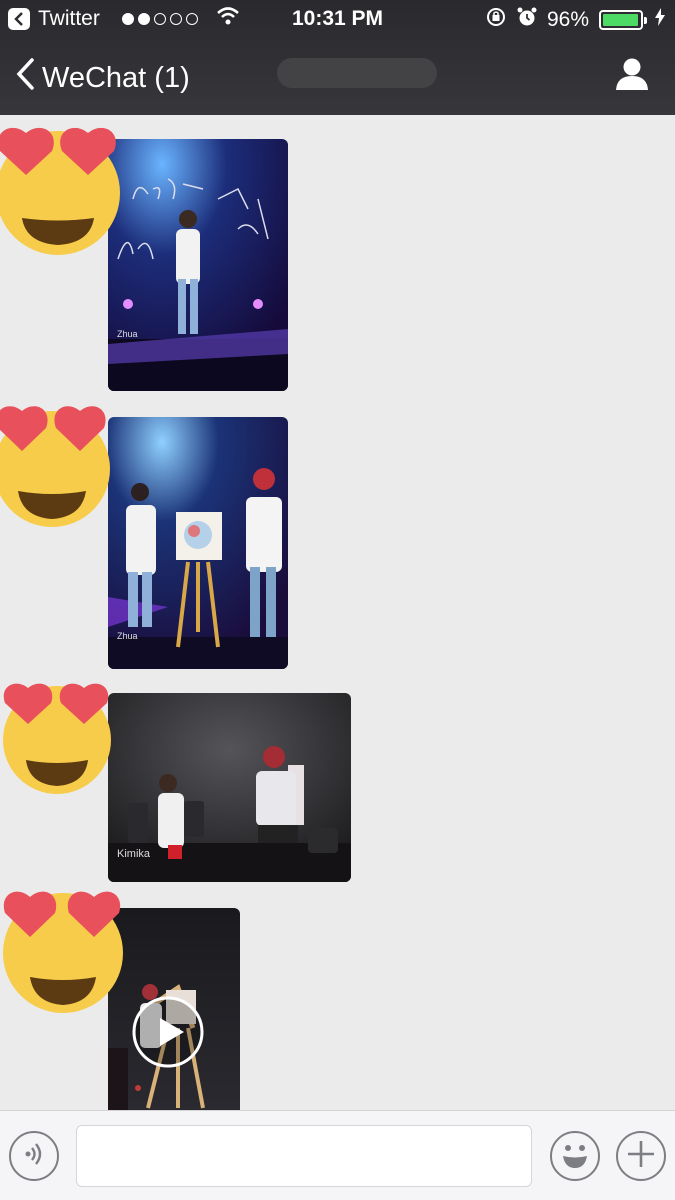 Image resolution: width=675 pixels, height=1200 pixels. What do you see at coordinates (337, 19) in the screenshot?
I see `status-bar: Twitter 10:31 PM 96%` at bounding box center [337, 19].